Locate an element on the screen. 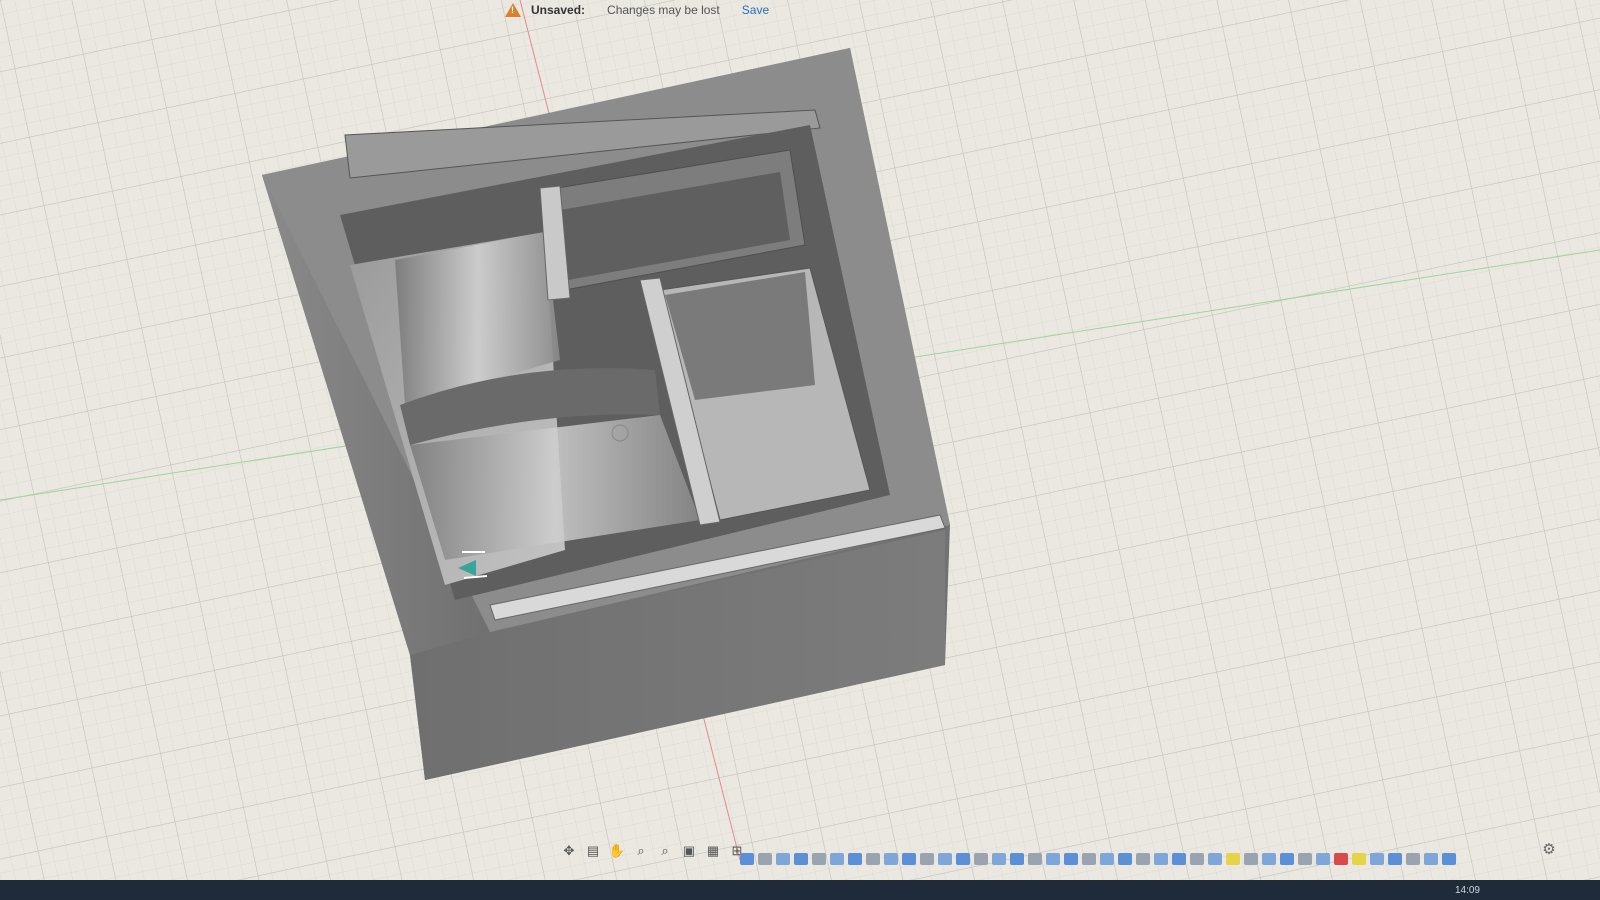 The width and height of the screenshot is (1600, 900). save-link: Save is located at coordinates (755, 10).